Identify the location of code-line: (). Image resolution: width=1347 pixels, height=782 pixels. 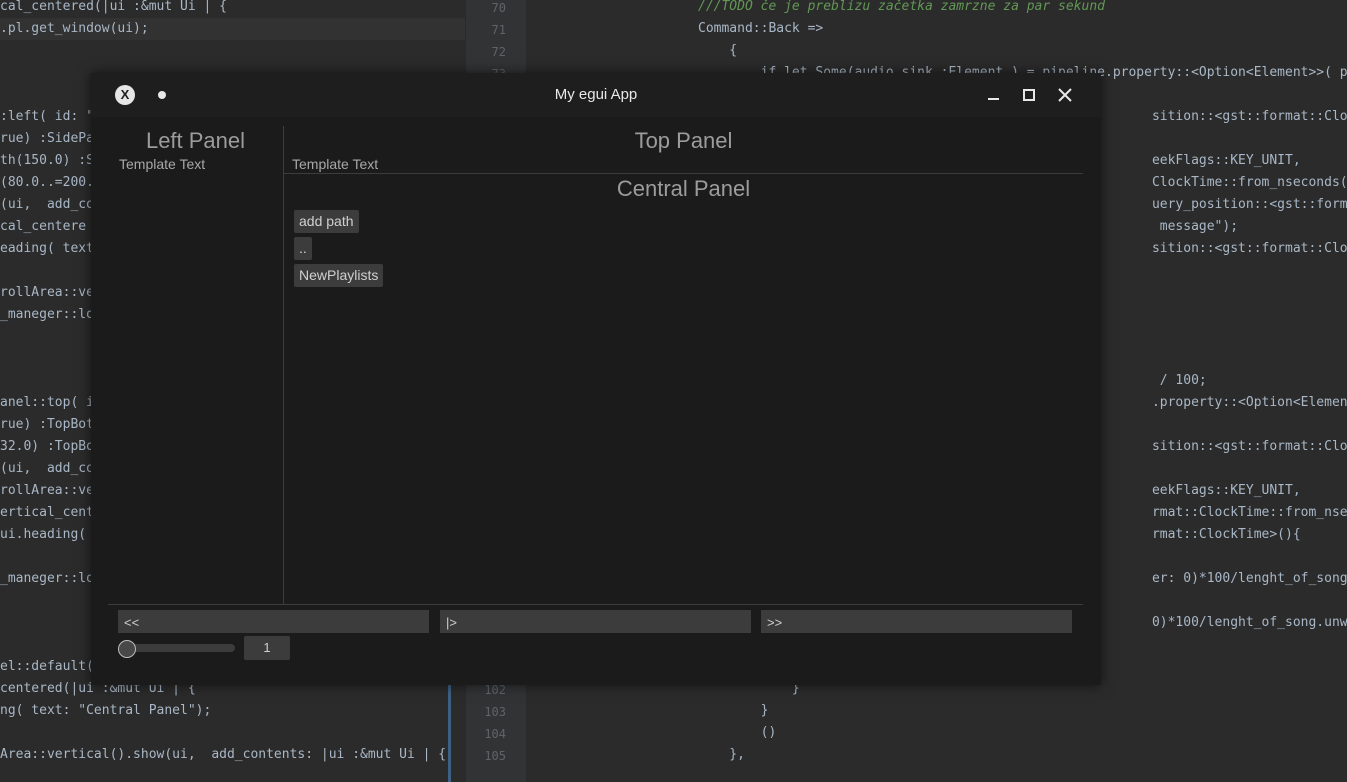
(737, 732).